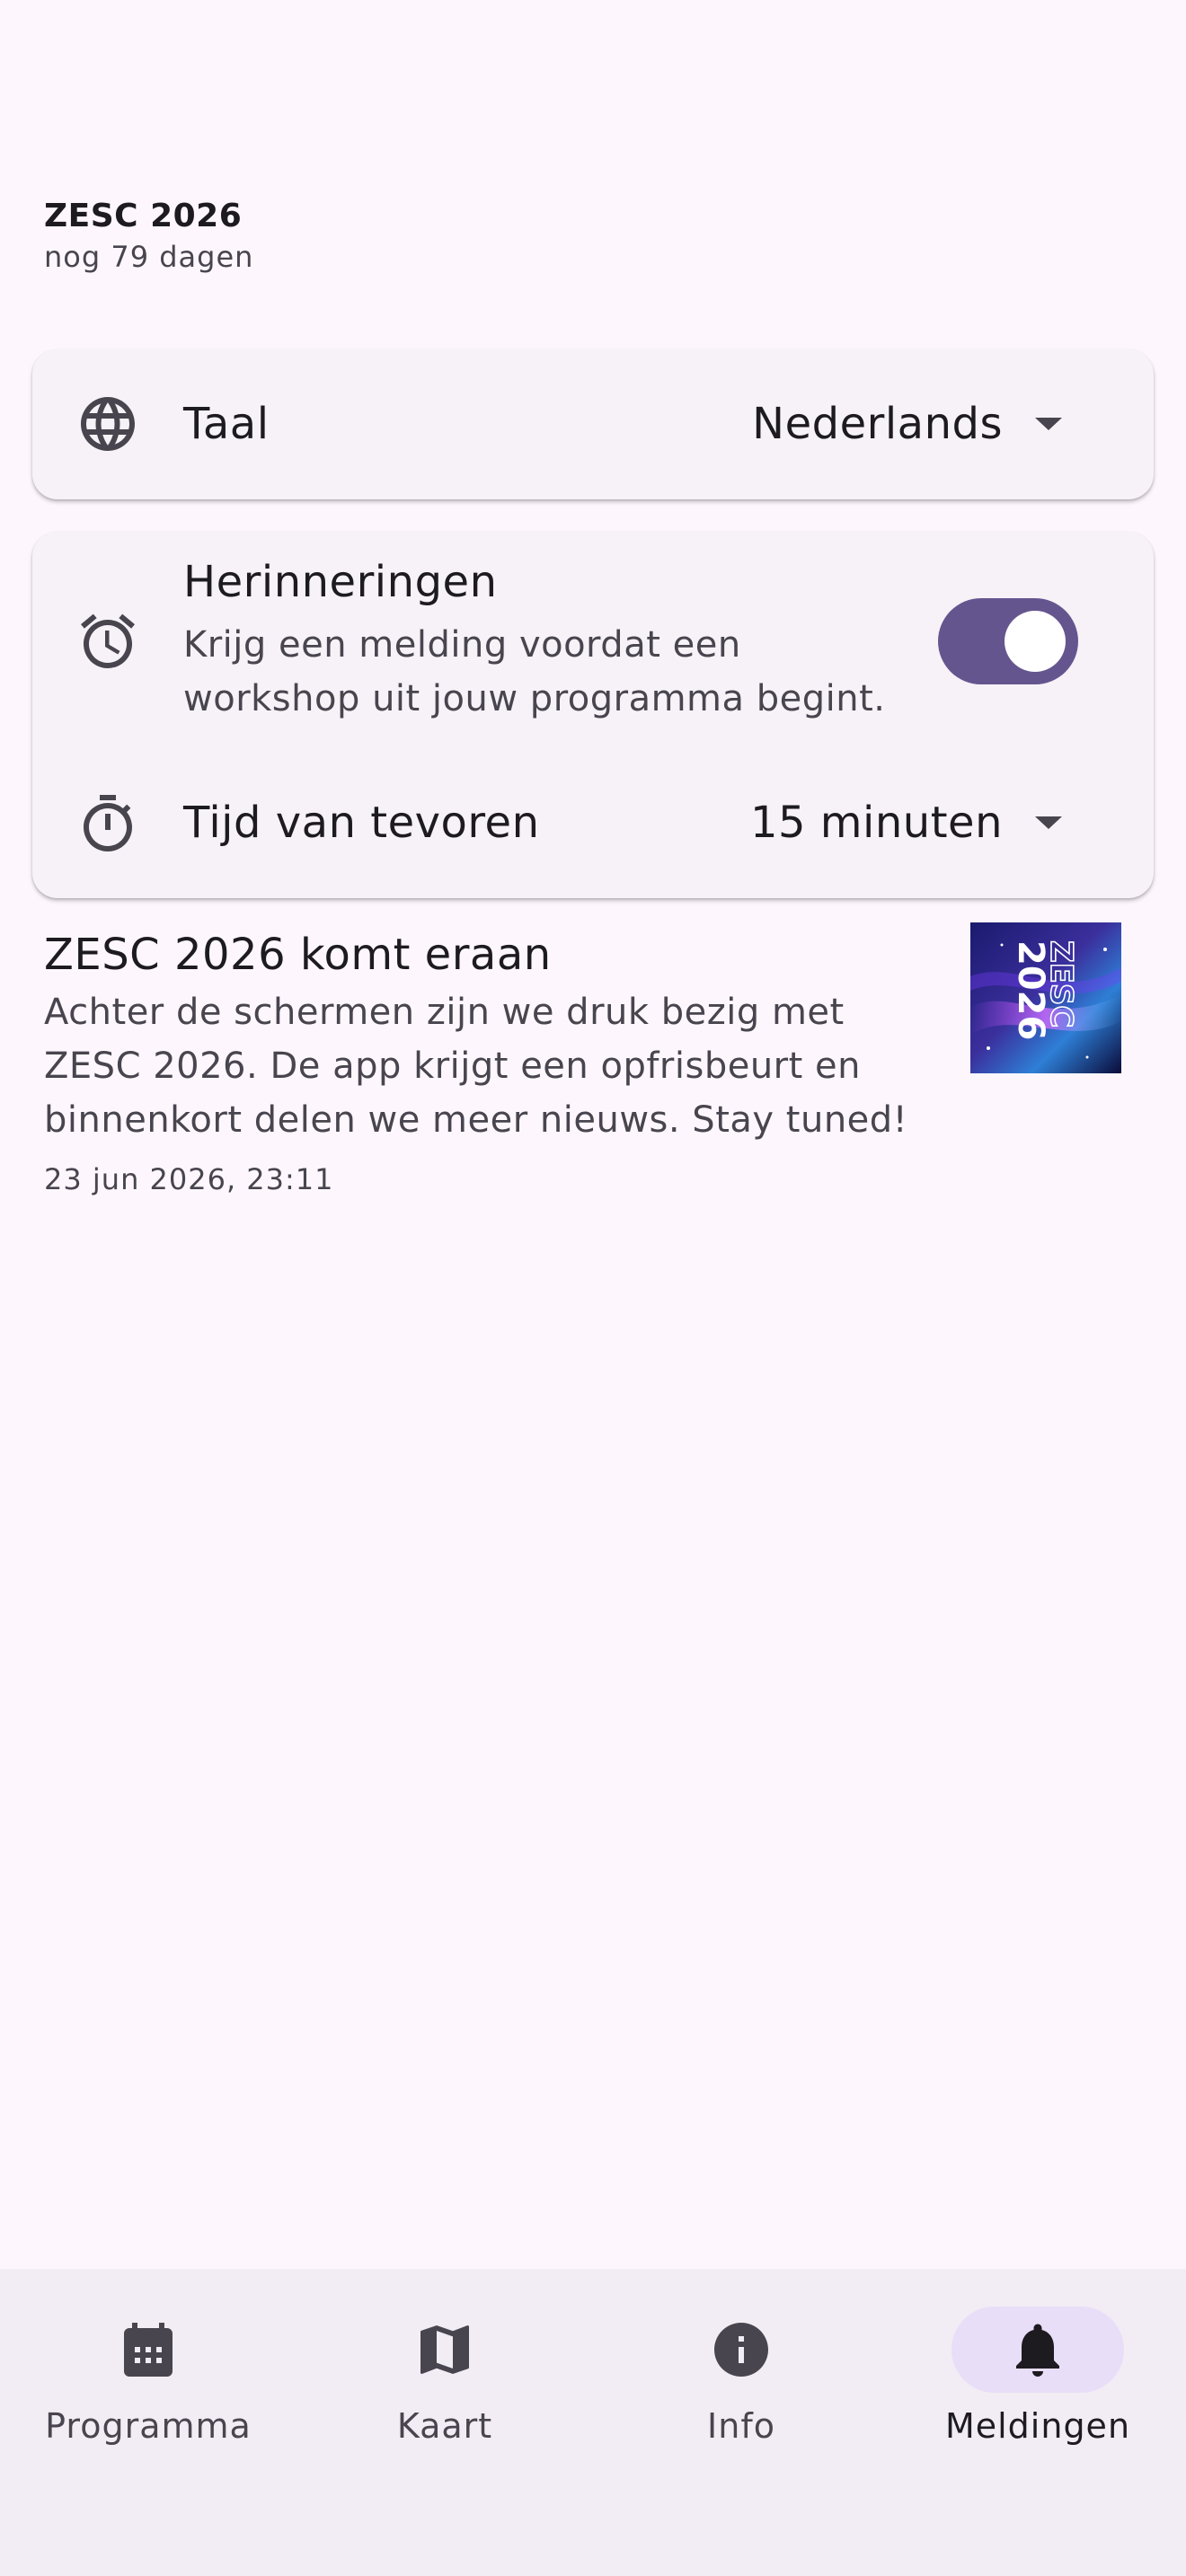 This screenshot has height=2576, width=1186. What do you see at coordinates (148, 2349) in the screenshot?
I see `calendar-icon` at bounding box center [148, 2349].